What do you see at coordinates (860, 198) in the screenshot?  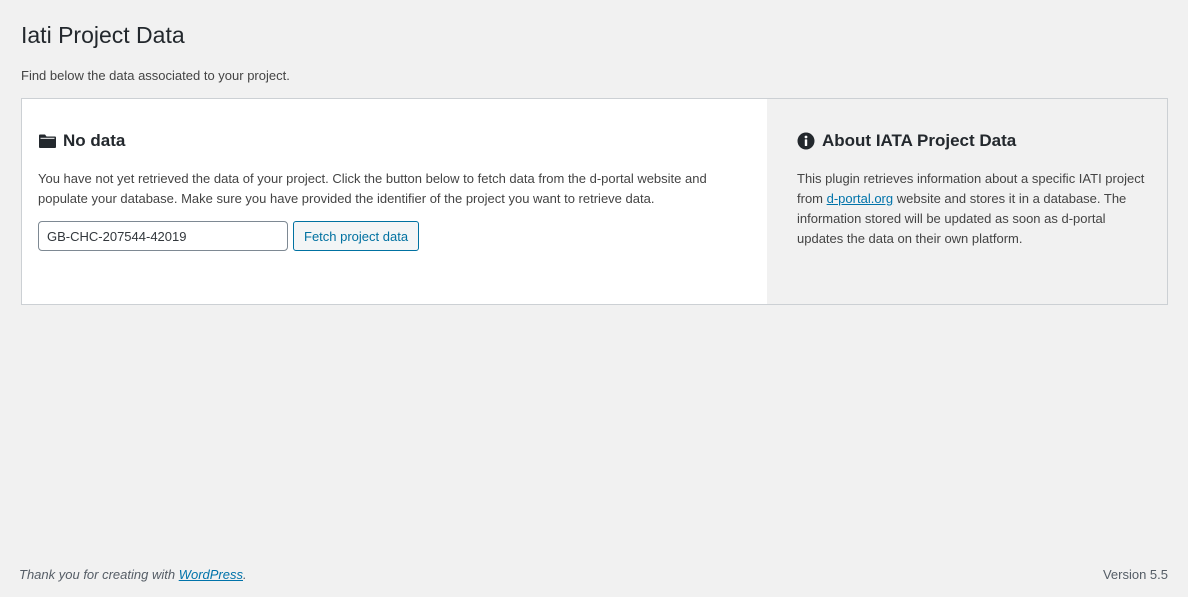 I see `d-portal-link: d-portal.org` at bounding box center [860, 198].